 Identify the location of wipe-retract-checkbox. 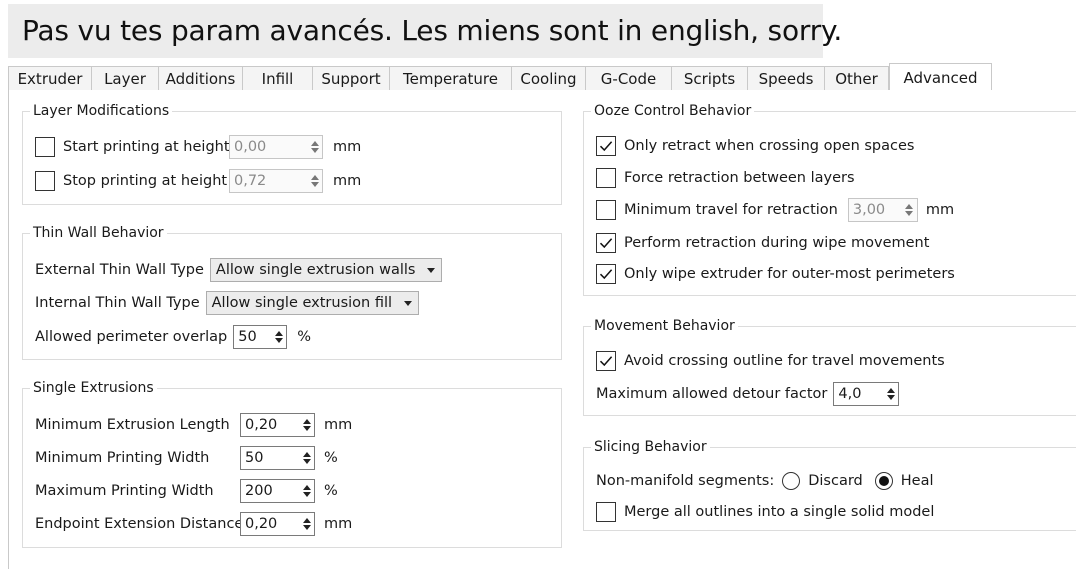
(606, 243).